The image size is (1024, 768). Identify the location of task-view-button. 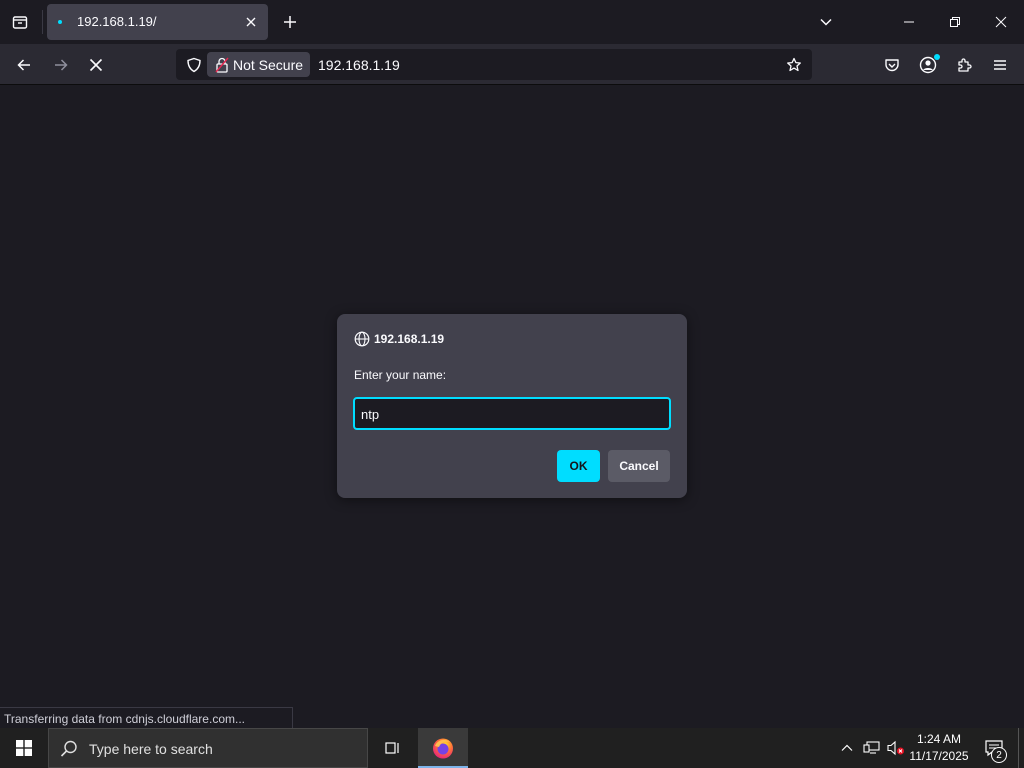
(392, 748).